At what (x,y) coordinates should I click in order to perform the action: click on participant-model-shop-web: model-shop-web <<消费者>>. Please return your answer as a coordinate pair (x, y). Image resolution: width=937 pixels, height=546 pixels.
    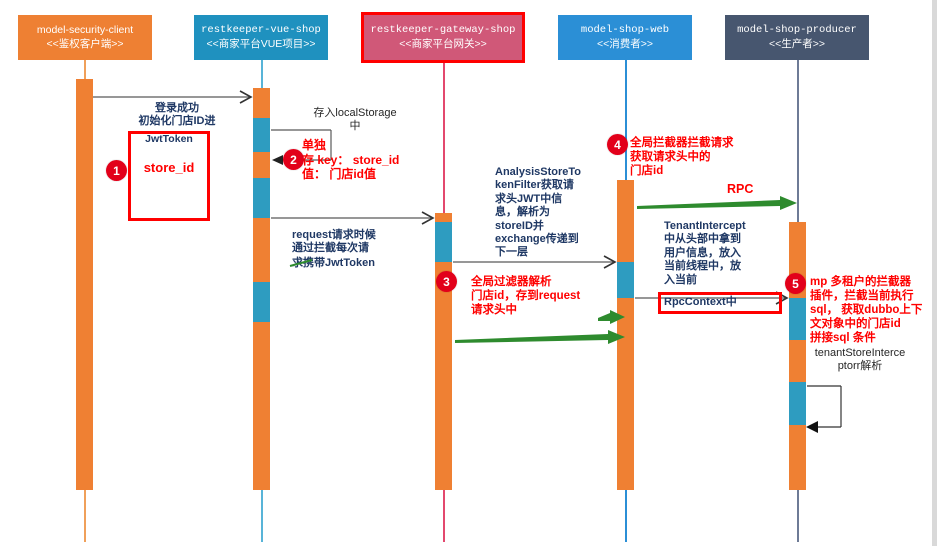
    Looking at the image, I should click on (625, 37).